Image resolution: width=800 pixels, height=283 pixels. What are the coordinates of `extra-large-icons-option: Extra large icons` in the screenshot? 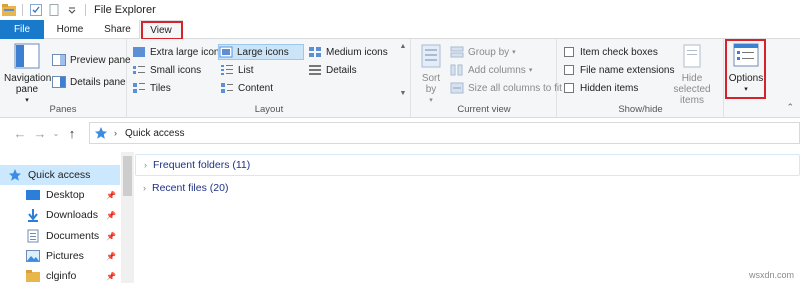 It's located at (178, 52).